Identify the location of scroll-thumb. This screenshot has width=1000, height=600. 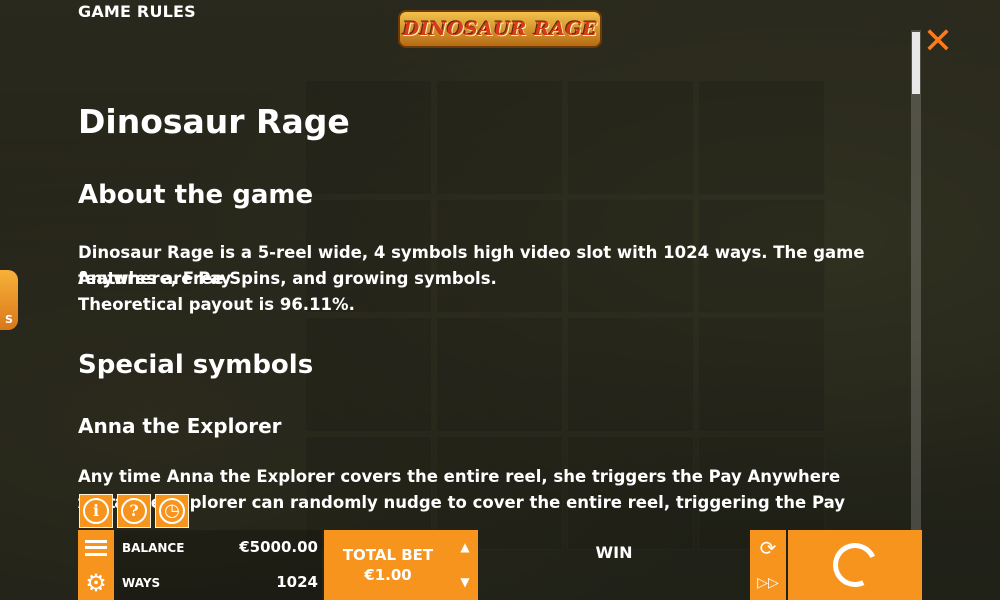
(916, 63).